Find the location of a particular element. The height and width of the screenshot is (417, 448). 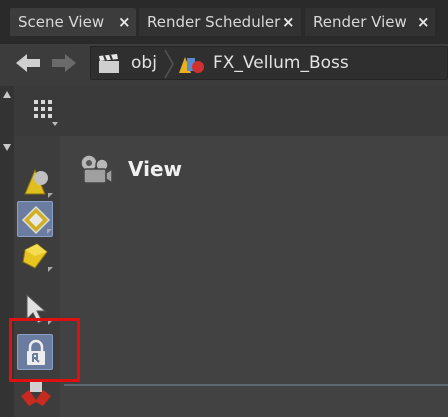

breadcrumb-item-fx-vellum-boss: FX_Vellum_Boss is located at coordinates (281, 63).